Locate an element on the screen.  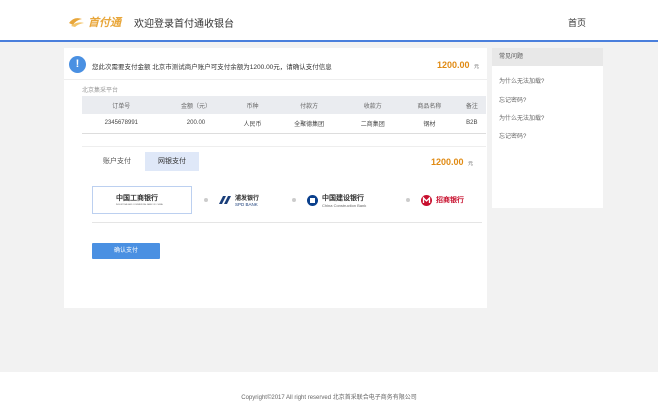
payment-amount: 1200.00 is located at coordinates (447, 162).